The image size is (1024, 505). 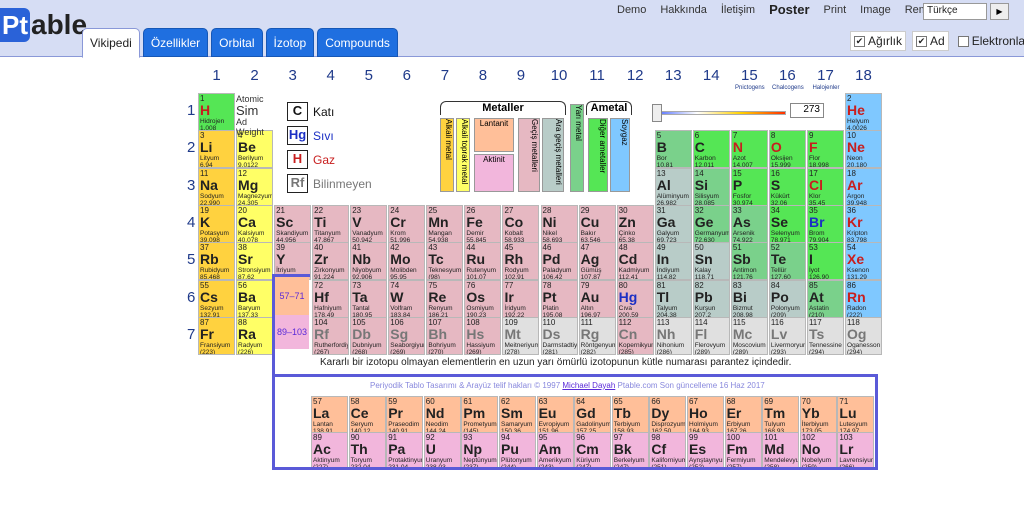 What do you see at coordinates (673, 223) in the screenshot?
I see `element-ga: 31 Ga Galyum 69.723` at bounding box center [673, 223].